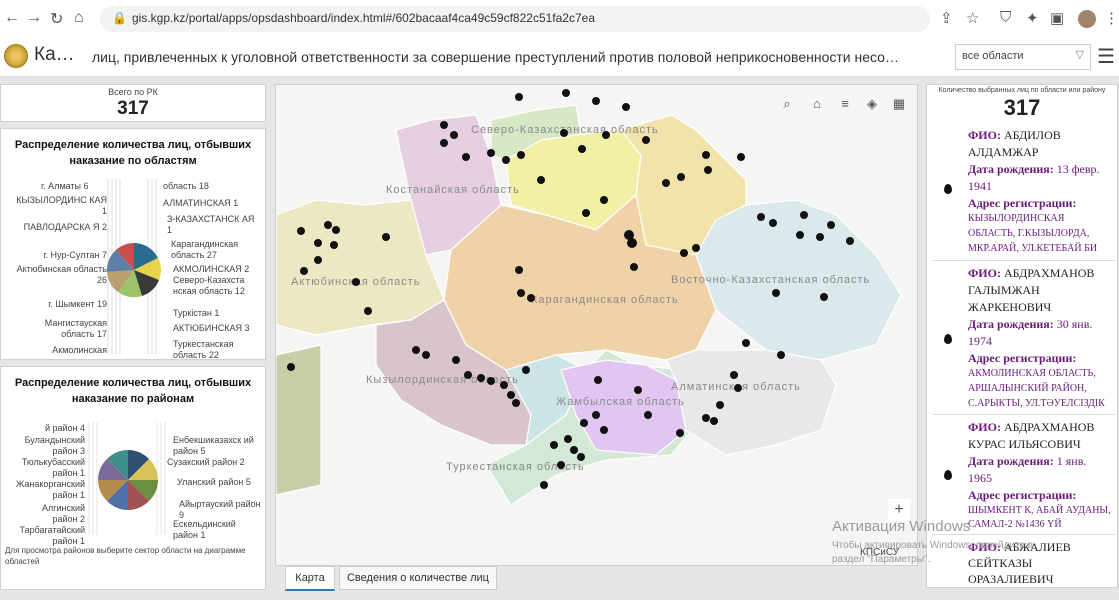 This screenshot has height=600, width=1119. What do you see at coordinates (52, 535) in the screenshot?
I see `district-label-l5: Тарбагатайский район 1` at bounding box center [52, 535].